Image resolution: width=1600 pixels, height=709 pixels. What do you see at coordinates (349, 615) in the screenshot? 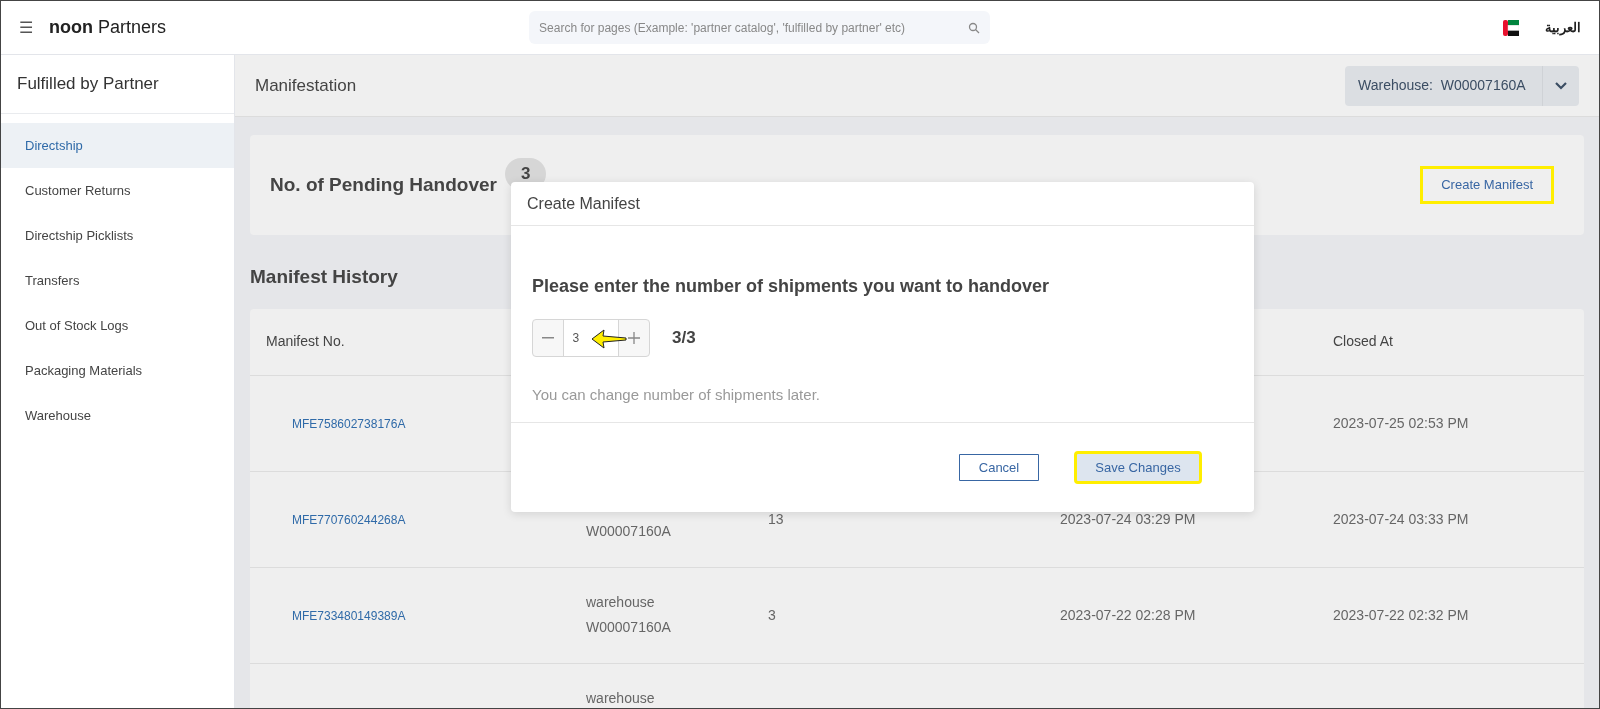
I see `manifest-link: MFE733480149389A` at bounding box center [349, 615].